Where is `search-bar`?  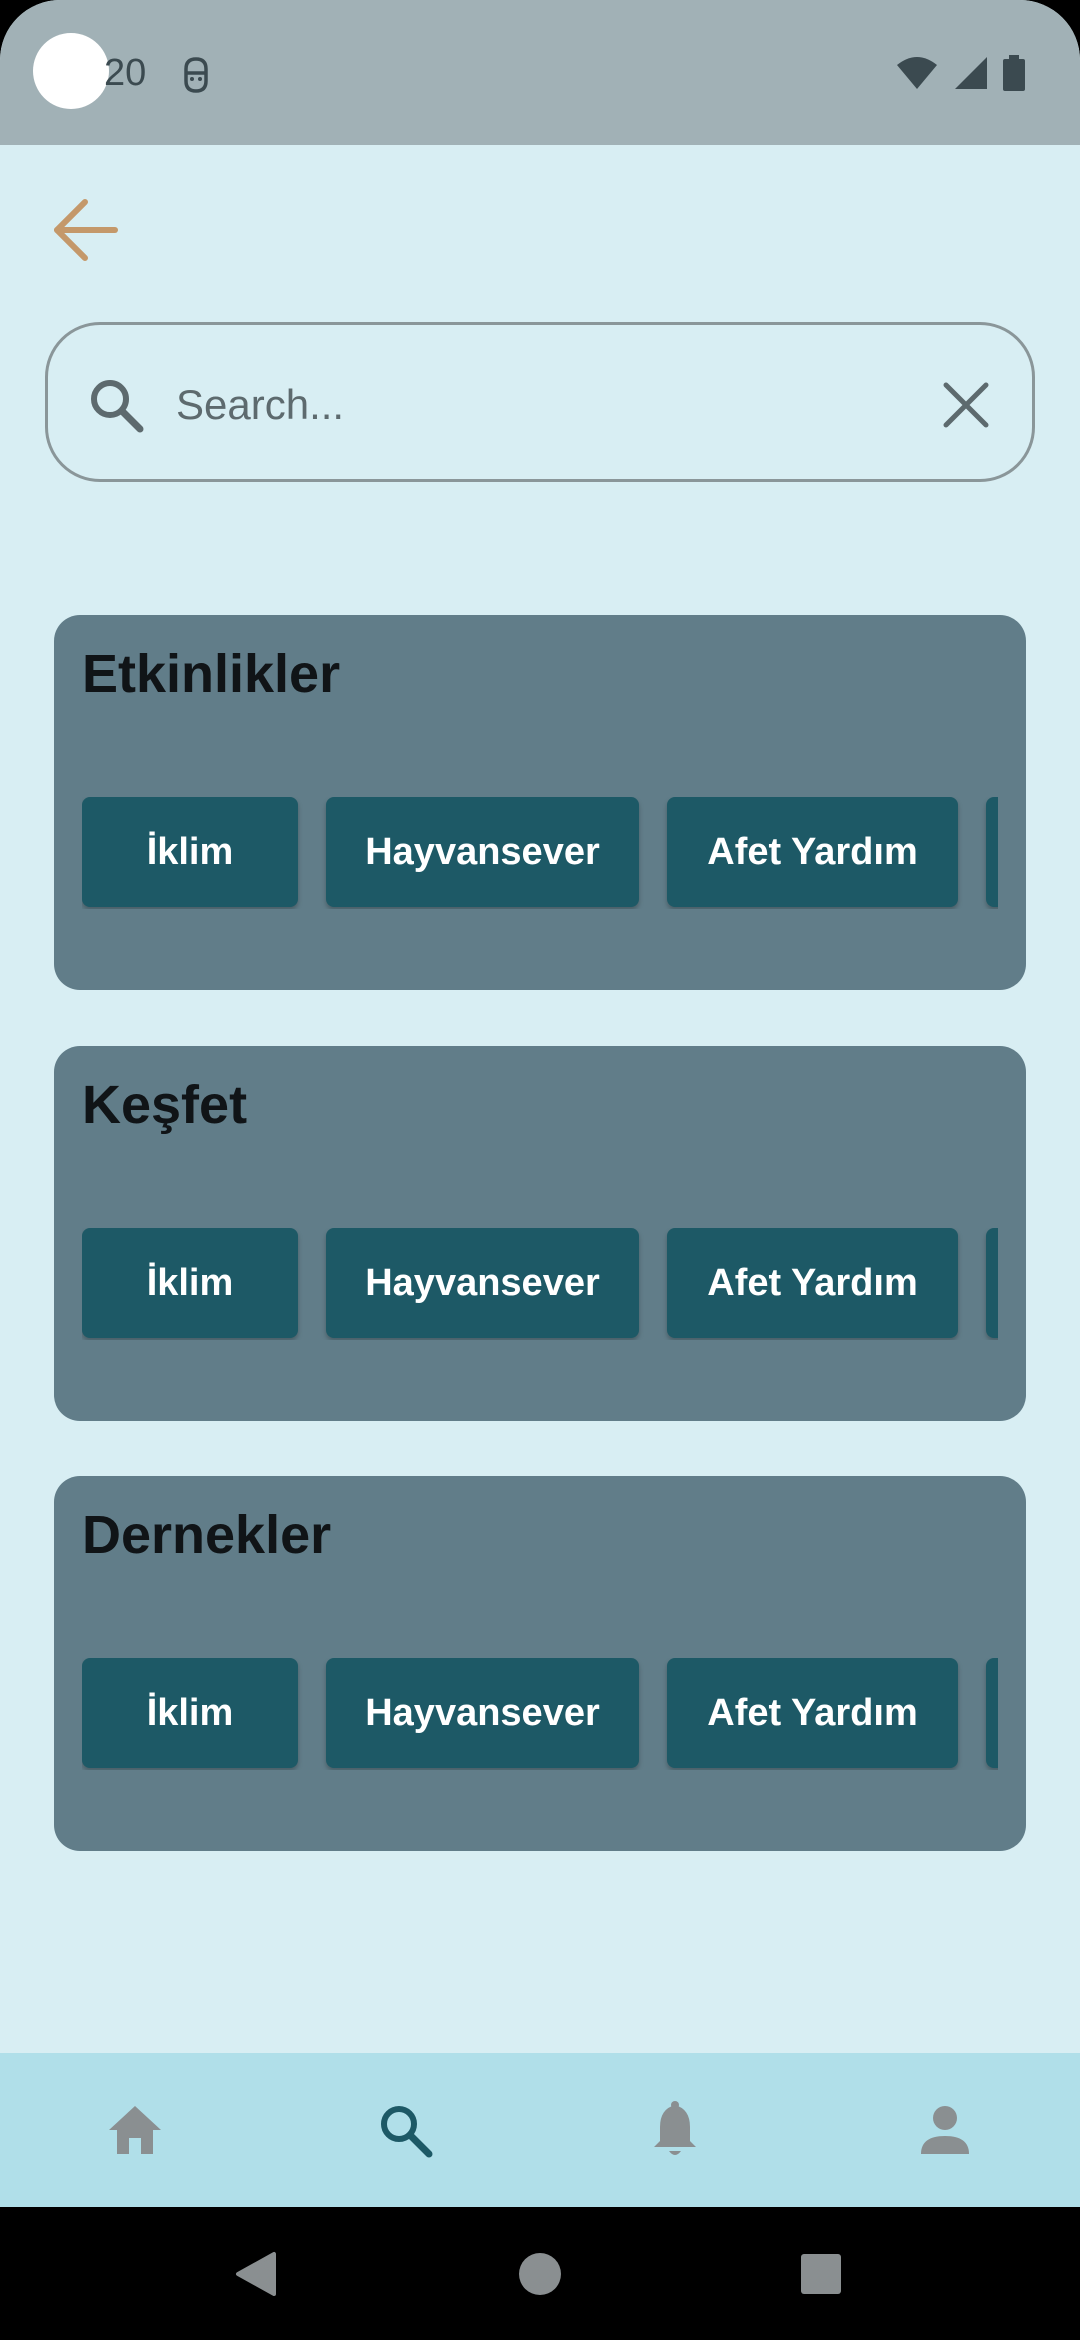 search-bar is located at coordinates (540, 402).